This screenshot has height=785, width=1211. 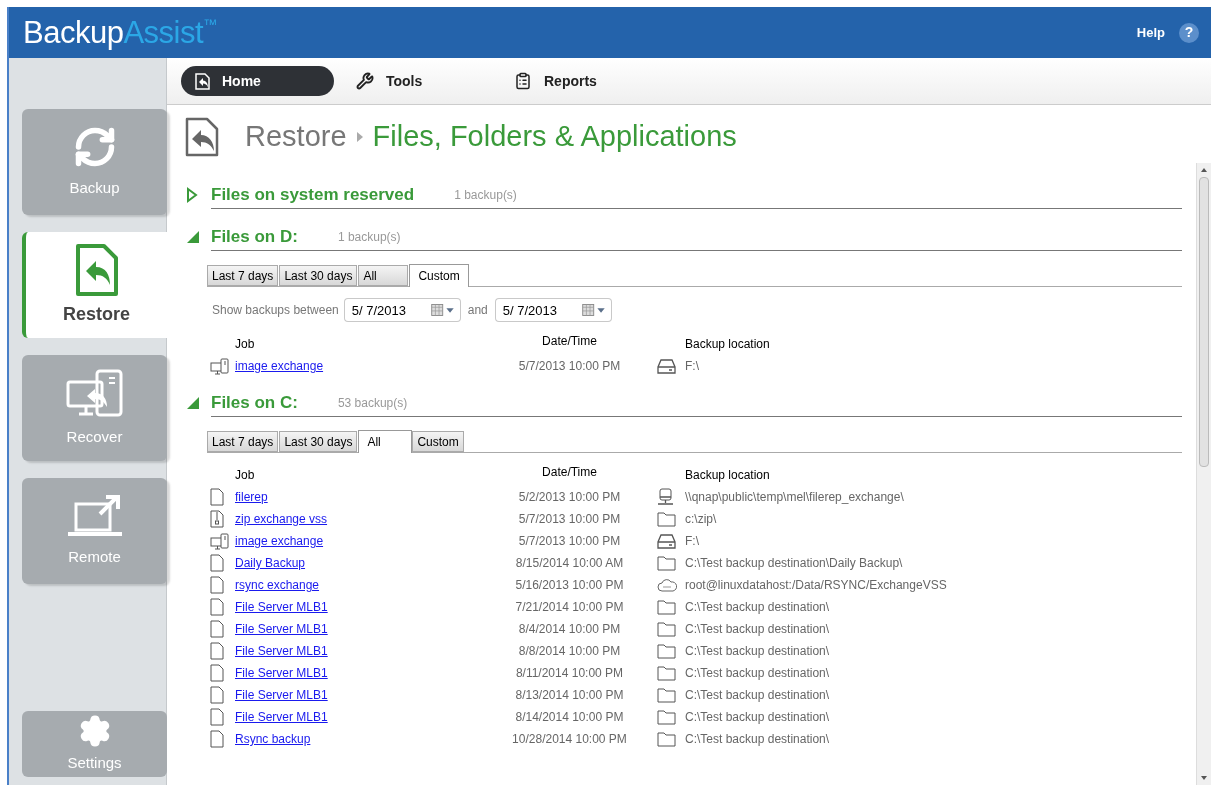 What do you see at coordinates (313, 194) in the screenshot?
I see `section-title: Files on system reserved` at bounding box center [313, 194].